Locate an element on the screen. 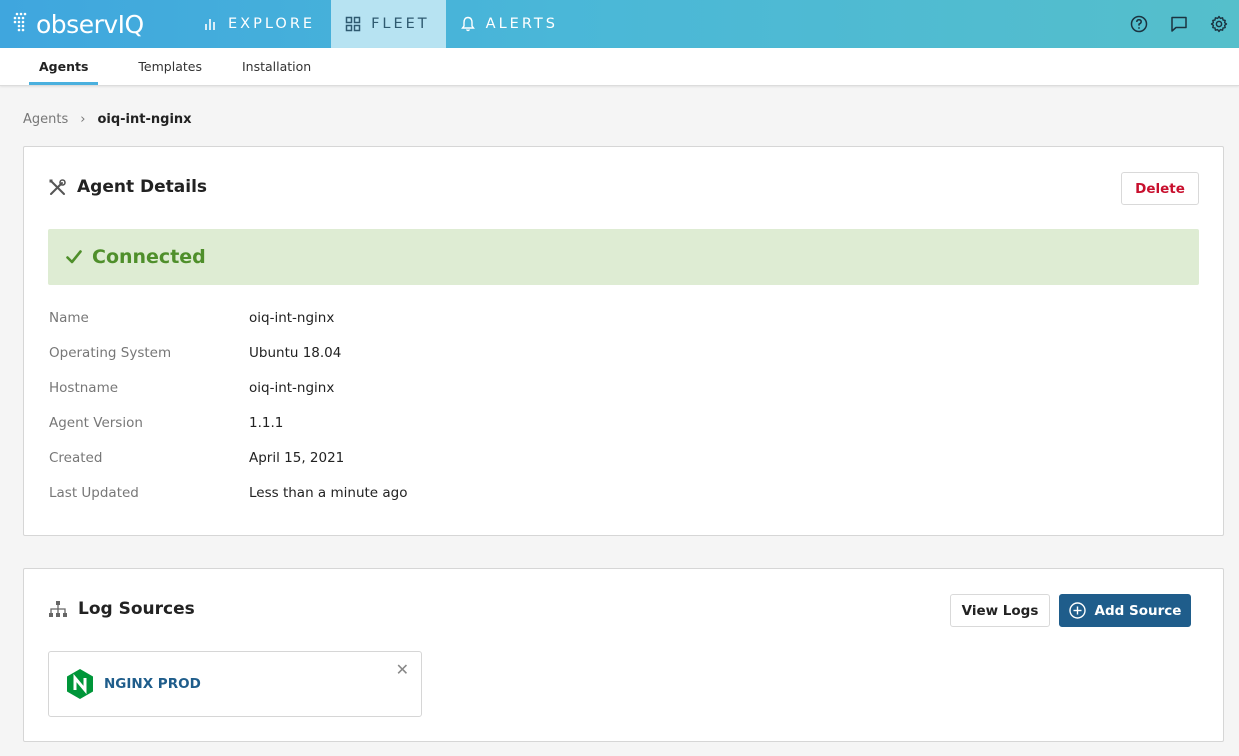 This screenshot has height=756, width=1239. chat-icon is located at coordinates (1179, 24).